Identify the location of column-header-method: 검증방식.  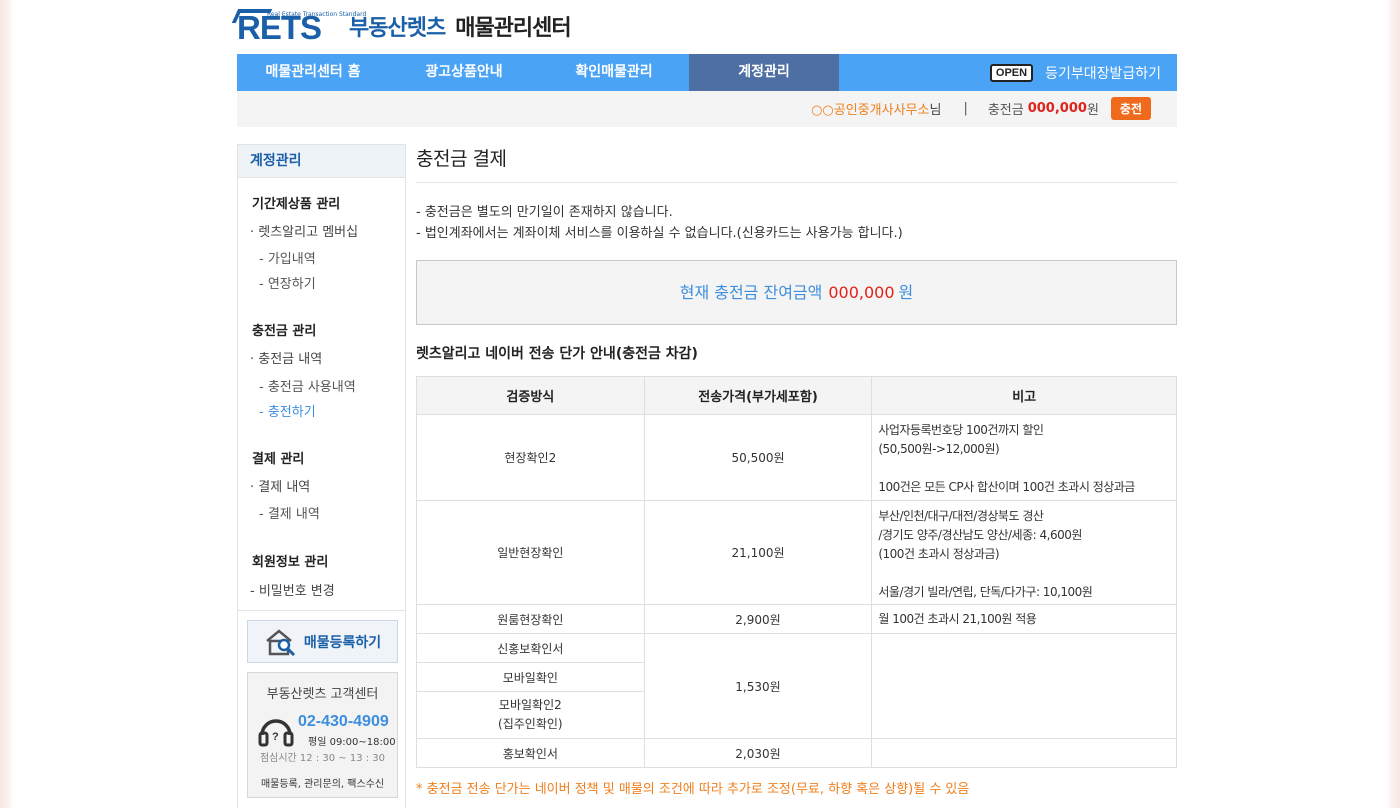
(530, 395).